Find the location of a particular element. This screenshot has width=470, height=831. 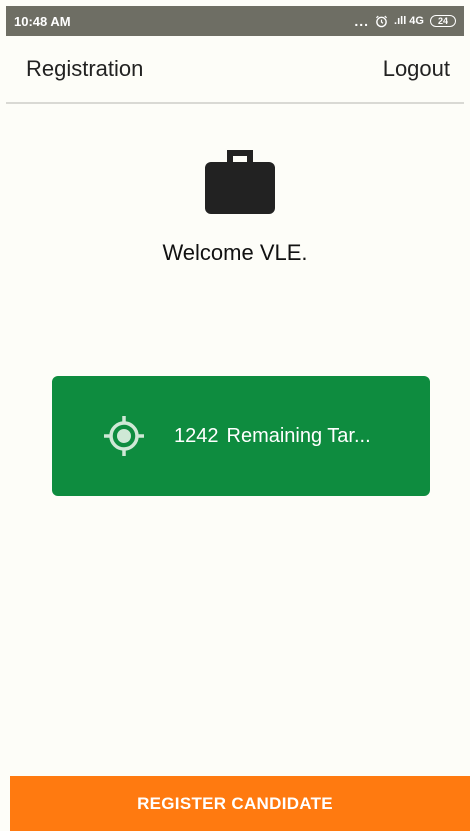

logout-button: Logout is located at coordinates (416, 69).